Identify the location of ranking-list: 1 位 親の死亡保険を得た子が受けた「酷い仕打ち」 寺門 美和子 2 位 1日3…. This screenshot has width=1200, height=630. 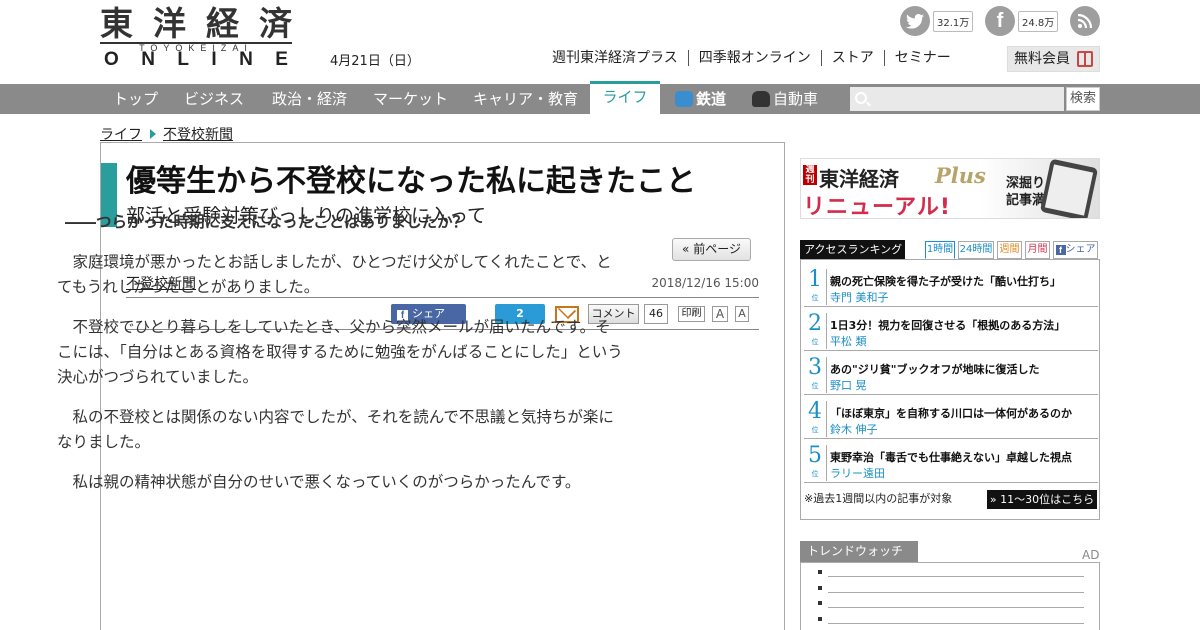
(950, 389).